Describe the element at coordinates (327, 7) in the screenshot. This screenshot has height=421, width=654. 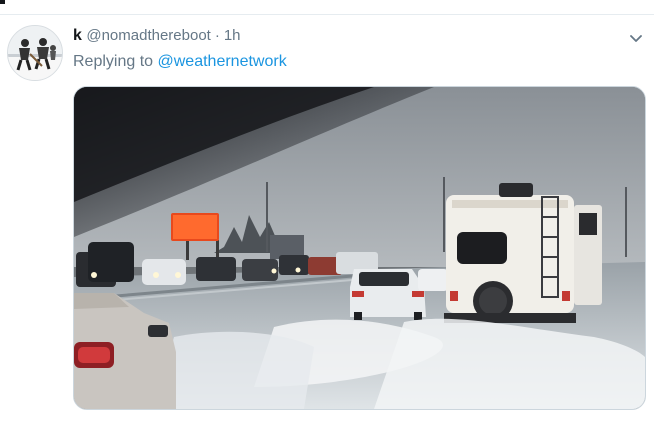
I see `top-strip` at that location.